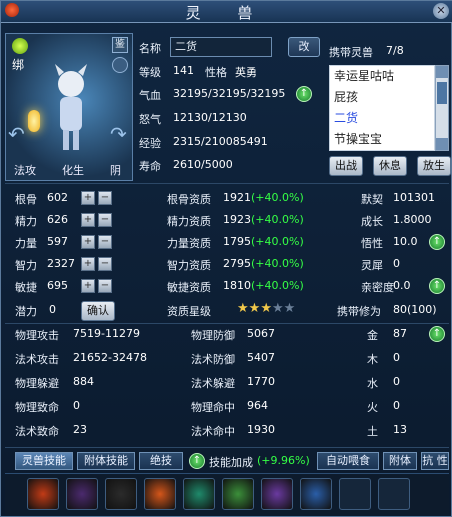 Image resolution: width=452 pixels, height=517 pixels. I want to click on fire-slash-icon, so click(43, 494).